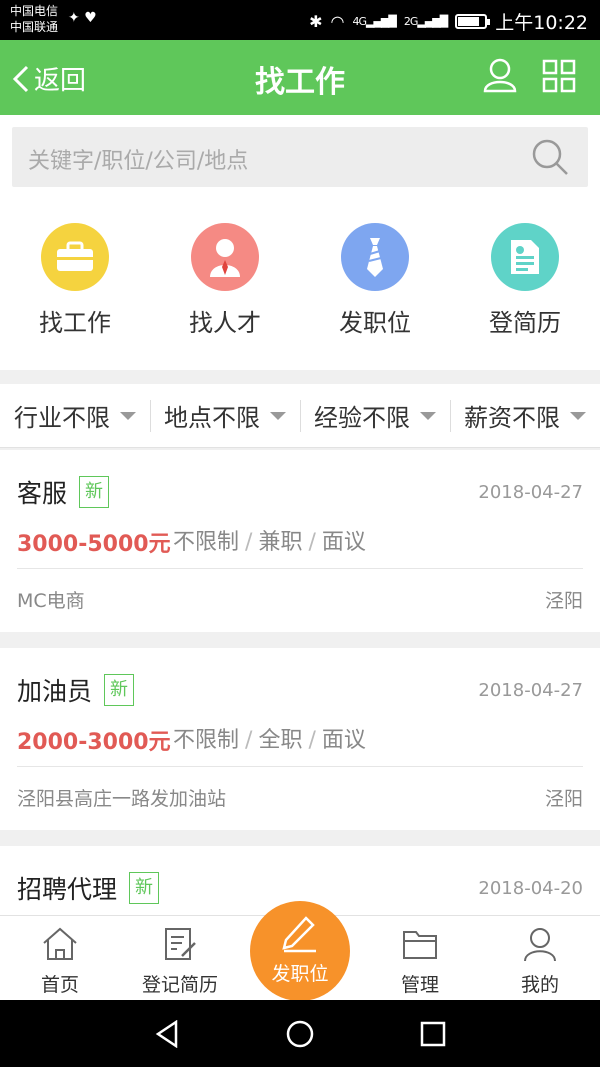  I want to click on filter-location: 地点不限, so click(225, 415).